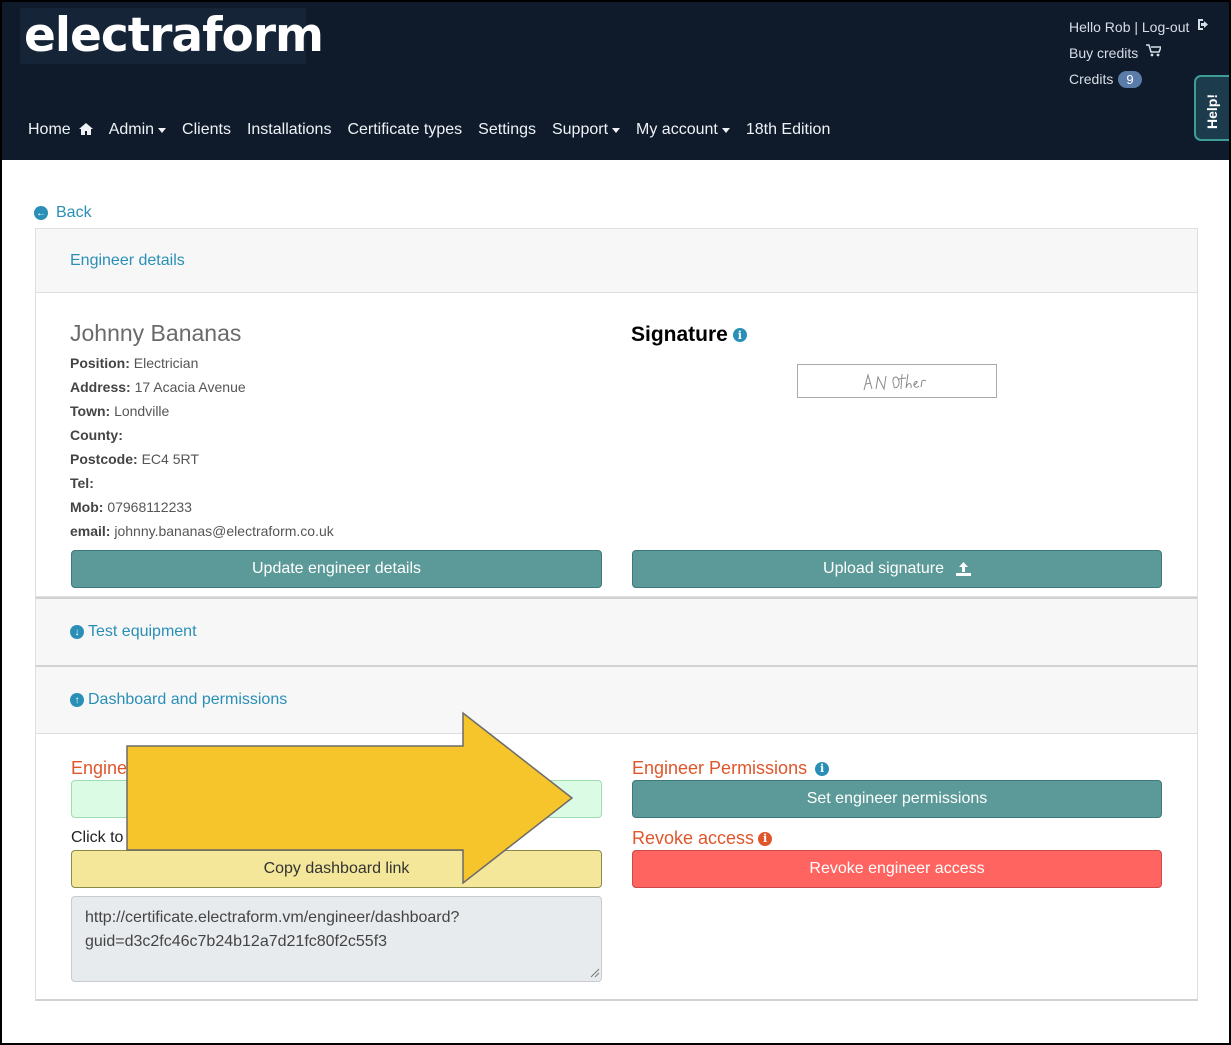 The image size is (1231, 1045). I want to click on nav-installations: Installations, so click(289, 130).